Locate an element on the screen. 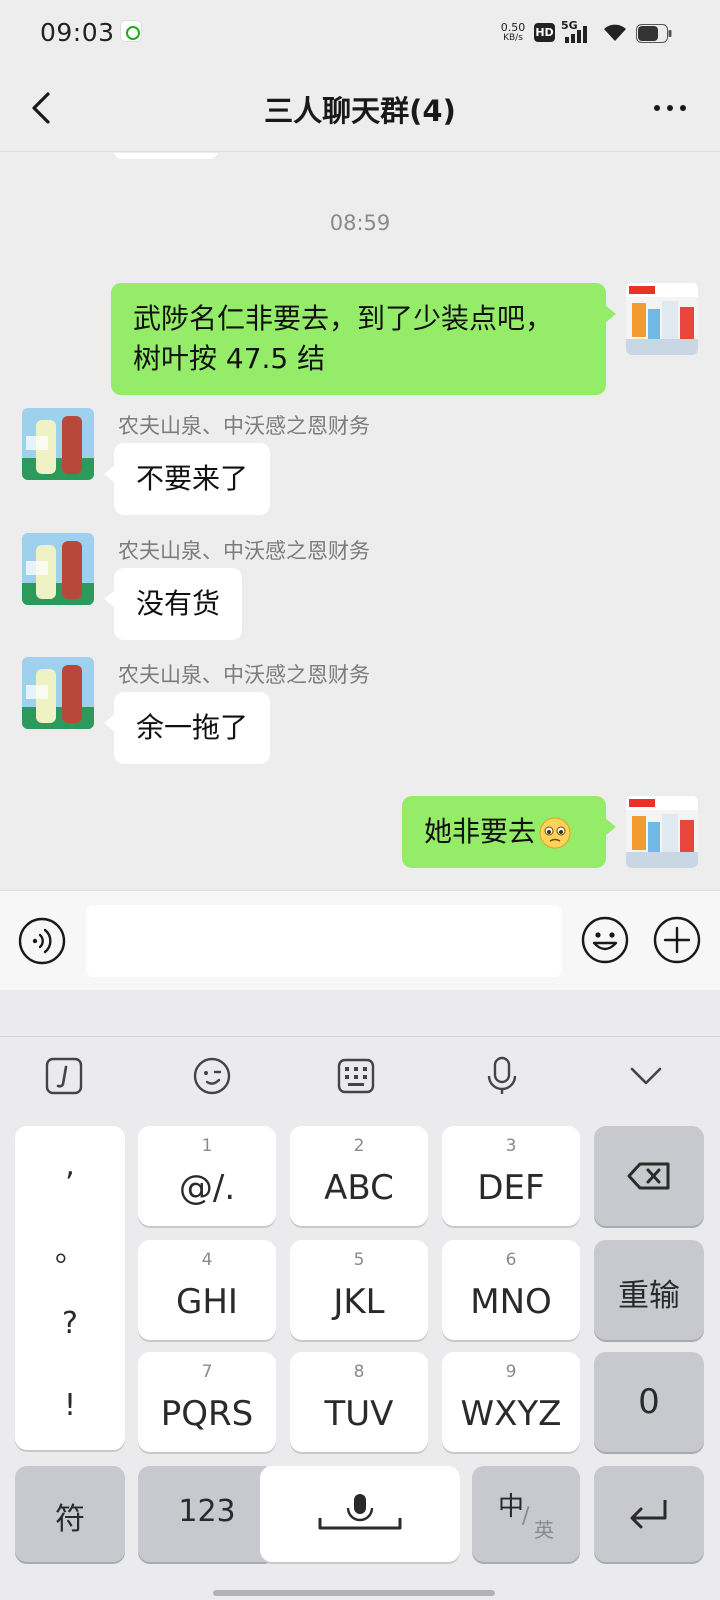 This screenshot has height=1600, width=720. key-1: 1 @/. is located at coordinates (207, 1176).